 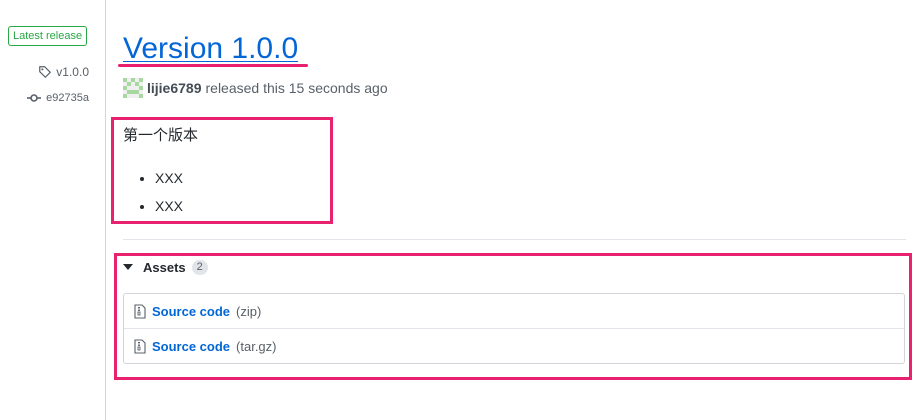 I want to click on assets-count-badge: 2, so click(x=199, y=267).